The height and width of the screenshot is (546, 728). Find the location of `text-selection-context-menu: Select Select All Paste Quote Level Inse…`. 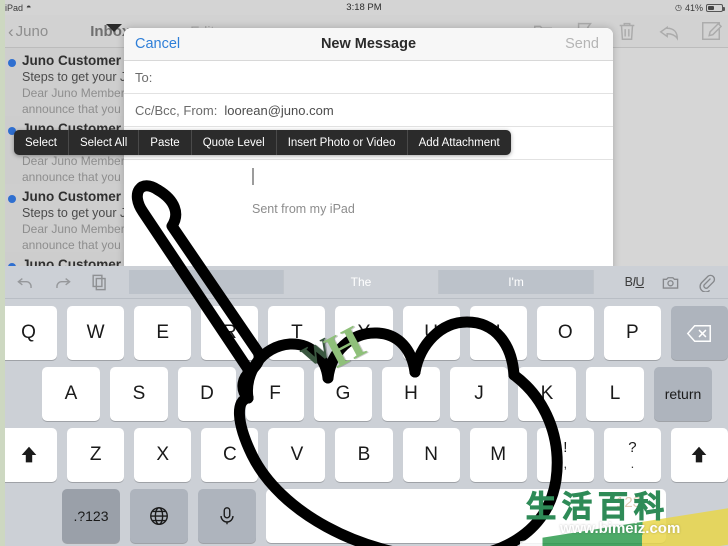

text-selection-context-menu: Select Select All Paste Quote Level Inse… is located at coordinates (262, 142).